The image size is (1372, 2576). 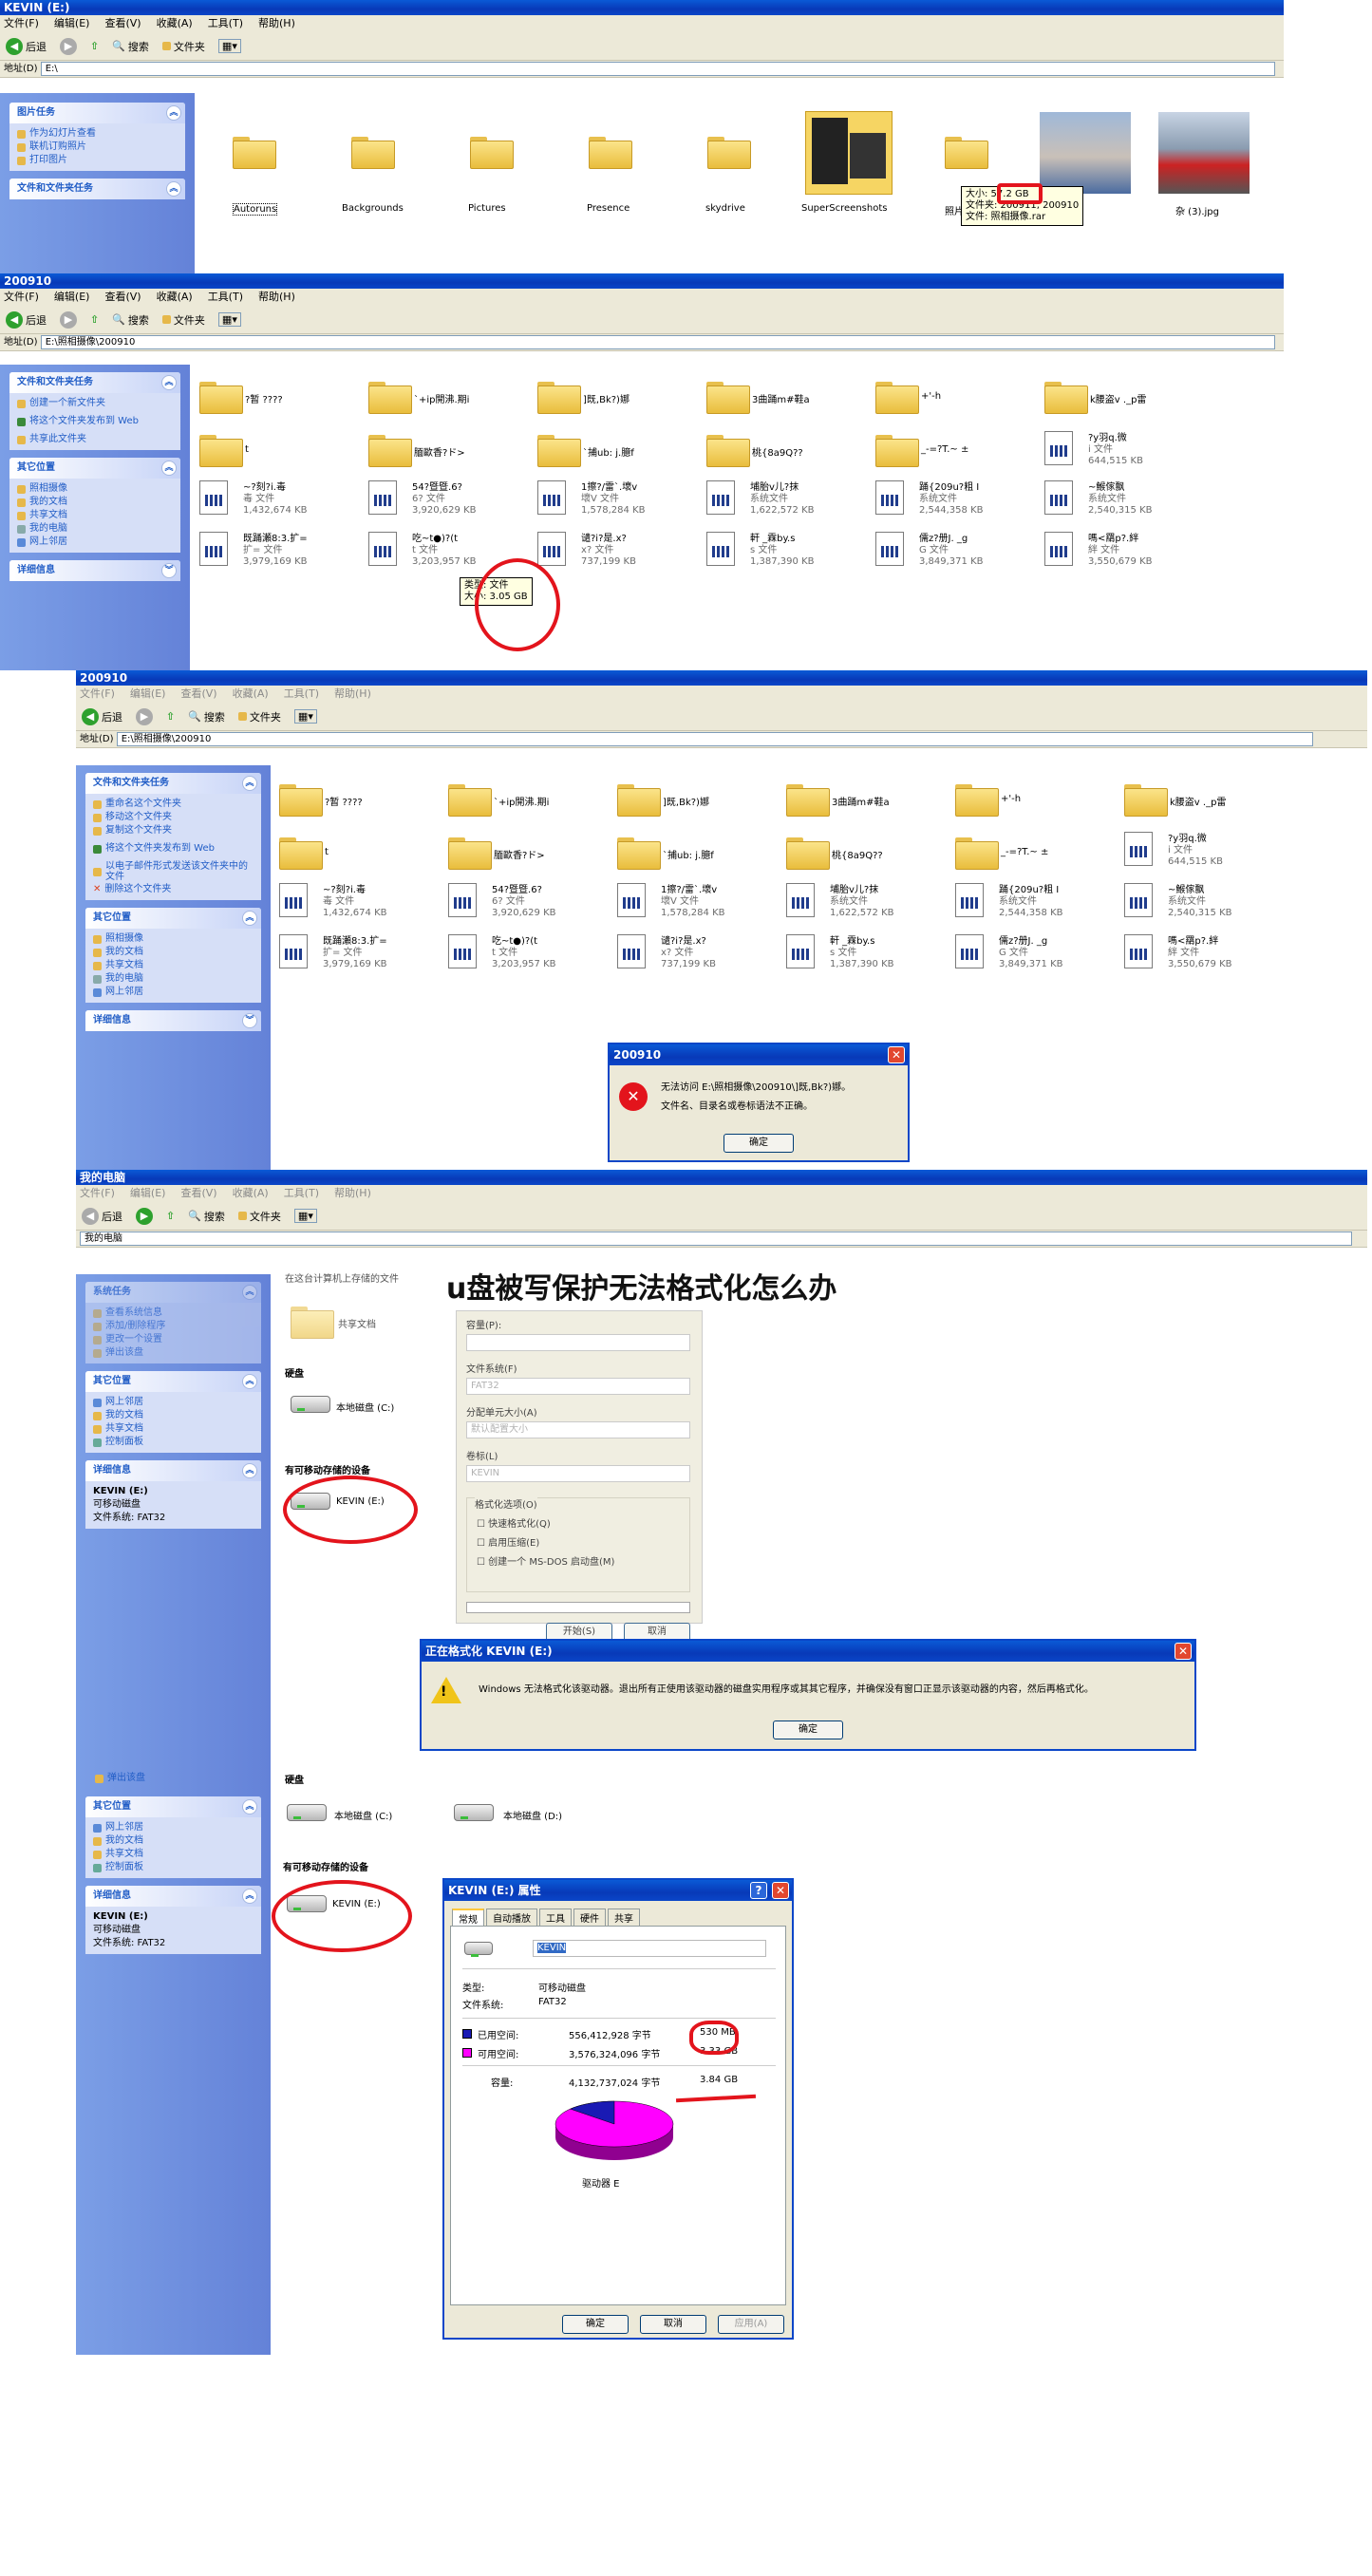 What do you see at coordinates (1198, 801) in the screenshot?
I see `folder-label: k腰盗v ._p雷` at bounding box center [1198, 801].